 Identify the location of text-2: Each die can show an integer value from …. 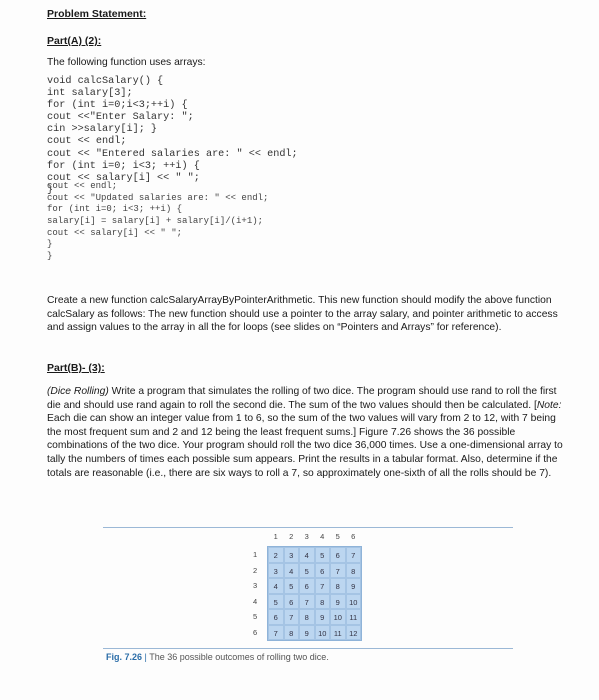
(305, 446).